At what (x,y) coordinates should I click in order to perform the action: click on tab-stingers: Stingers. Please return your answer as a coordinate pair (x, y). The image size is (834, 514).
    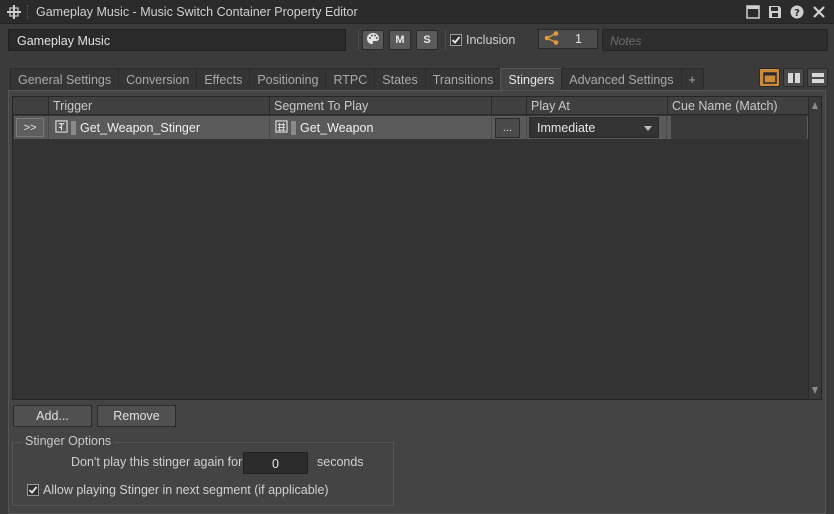
    Looking at the image, I should click on (531, 79).